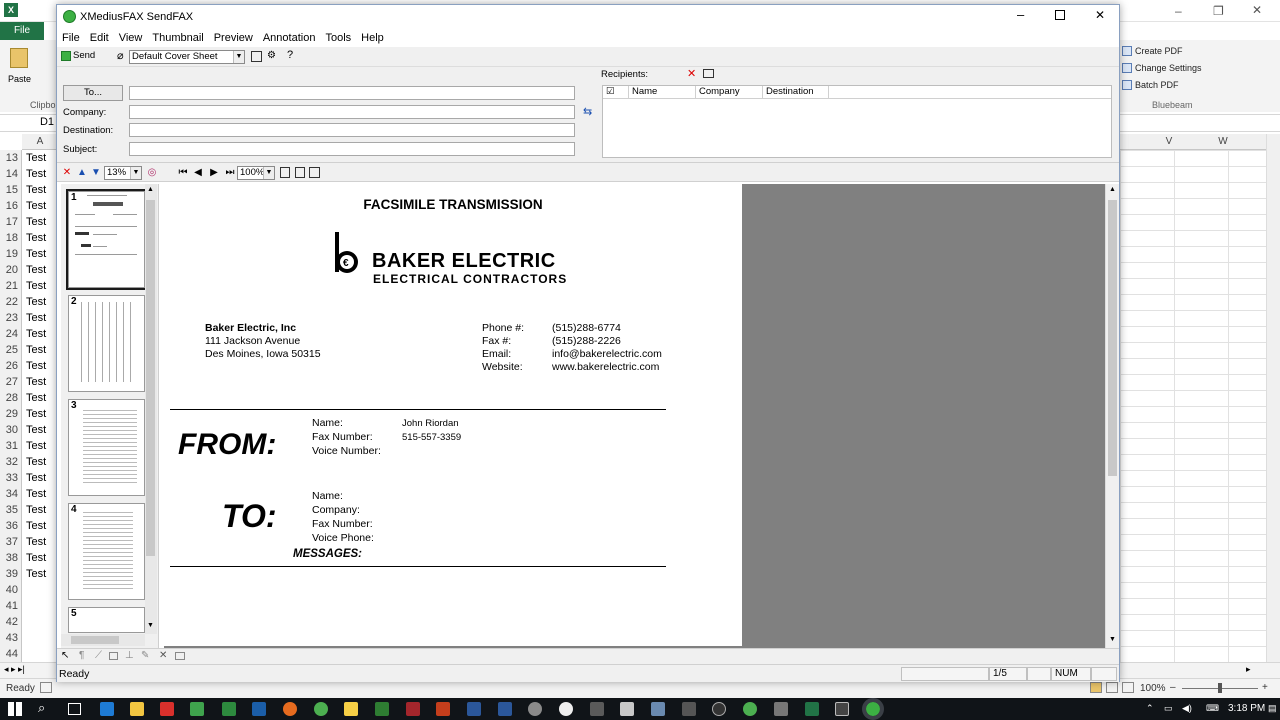  What do you see at coordinates (413, 709) in the screenshot?
I see `access-icon` at bounding box center [413, 709].